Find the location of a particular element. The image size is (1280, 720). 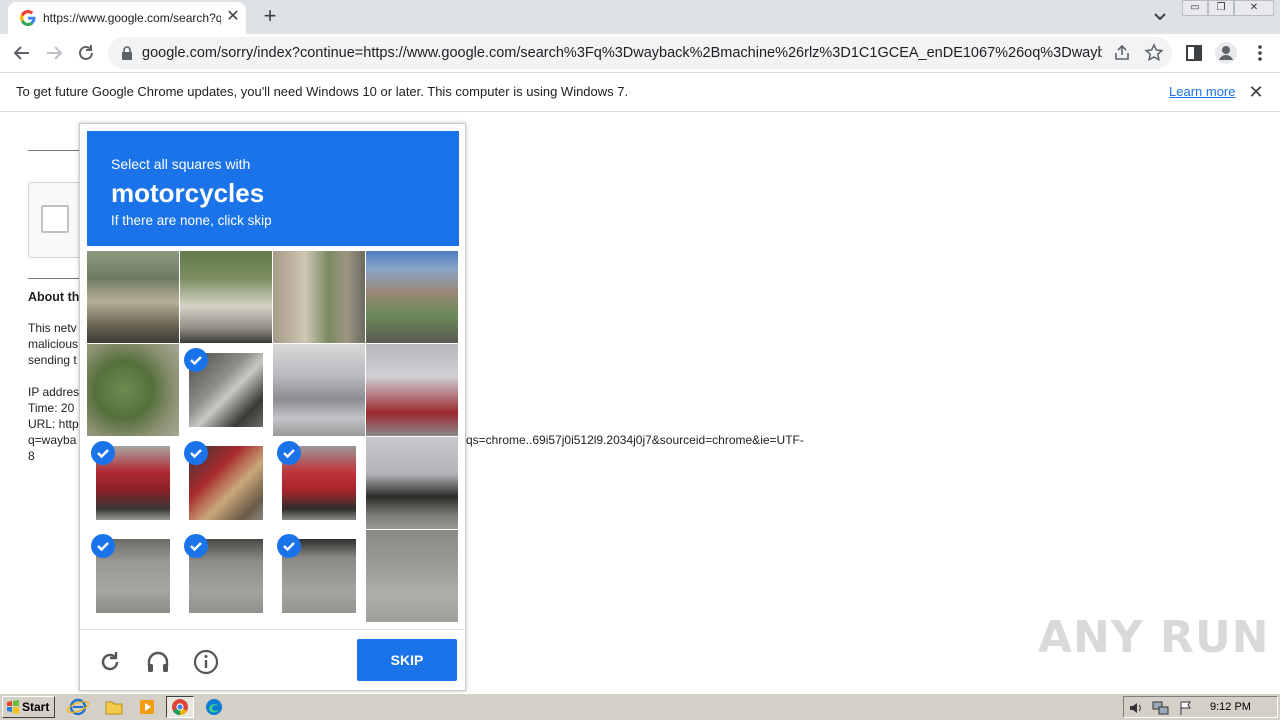

recaptcha-checkbox is located at coordinates (55, 219).